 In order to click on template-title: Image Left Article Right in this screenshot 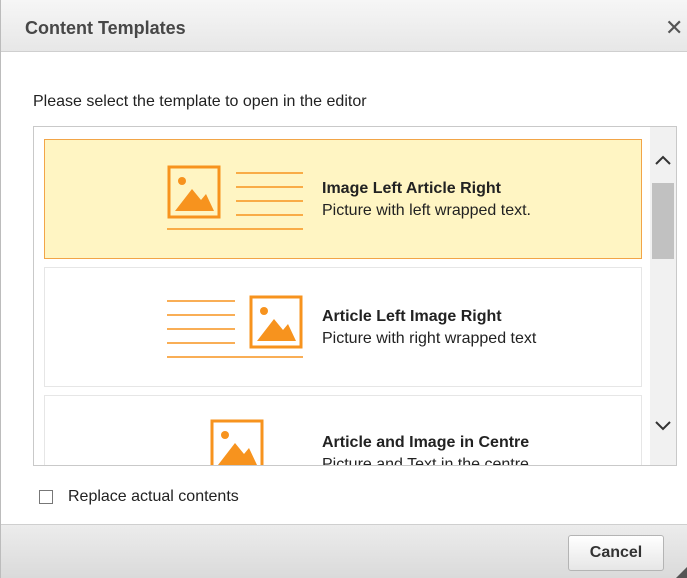, I will do `click(411, 188)`.